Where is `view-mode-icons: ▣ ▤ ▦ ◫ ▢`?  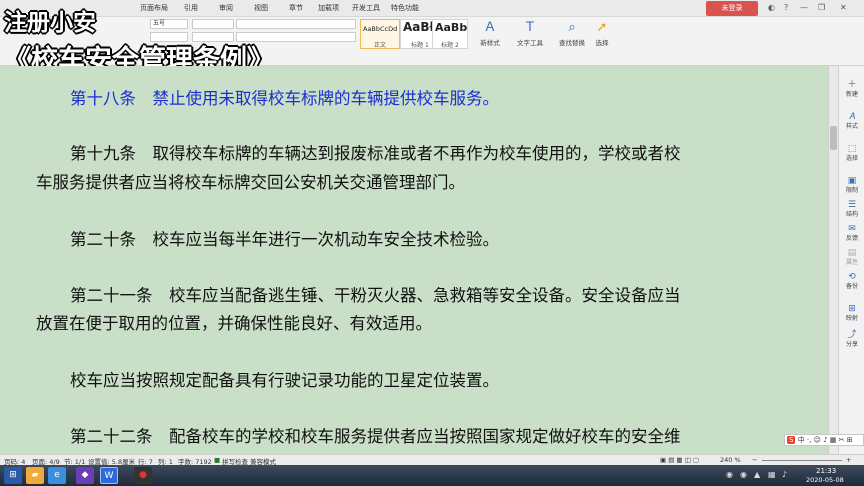
view-mode-icons: ▣ ▤ ▦ ◫ ▢ is located at coordinates (679, 460).